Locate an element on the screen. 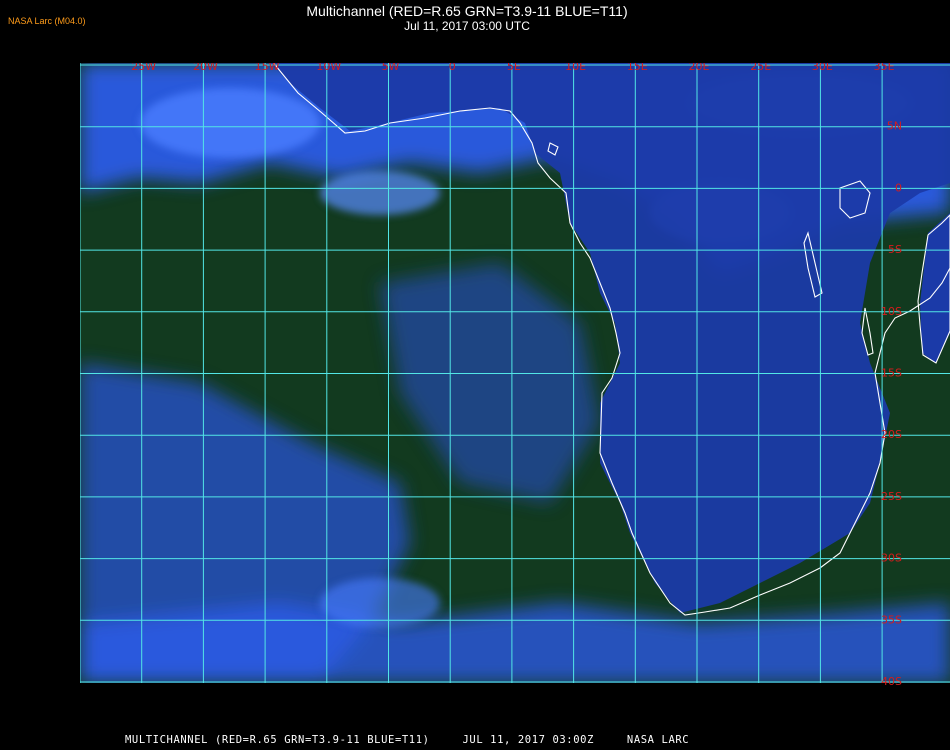 This screenshot has width=950, height=750. latitude-label: 15S is located at coordinates (891, 373).